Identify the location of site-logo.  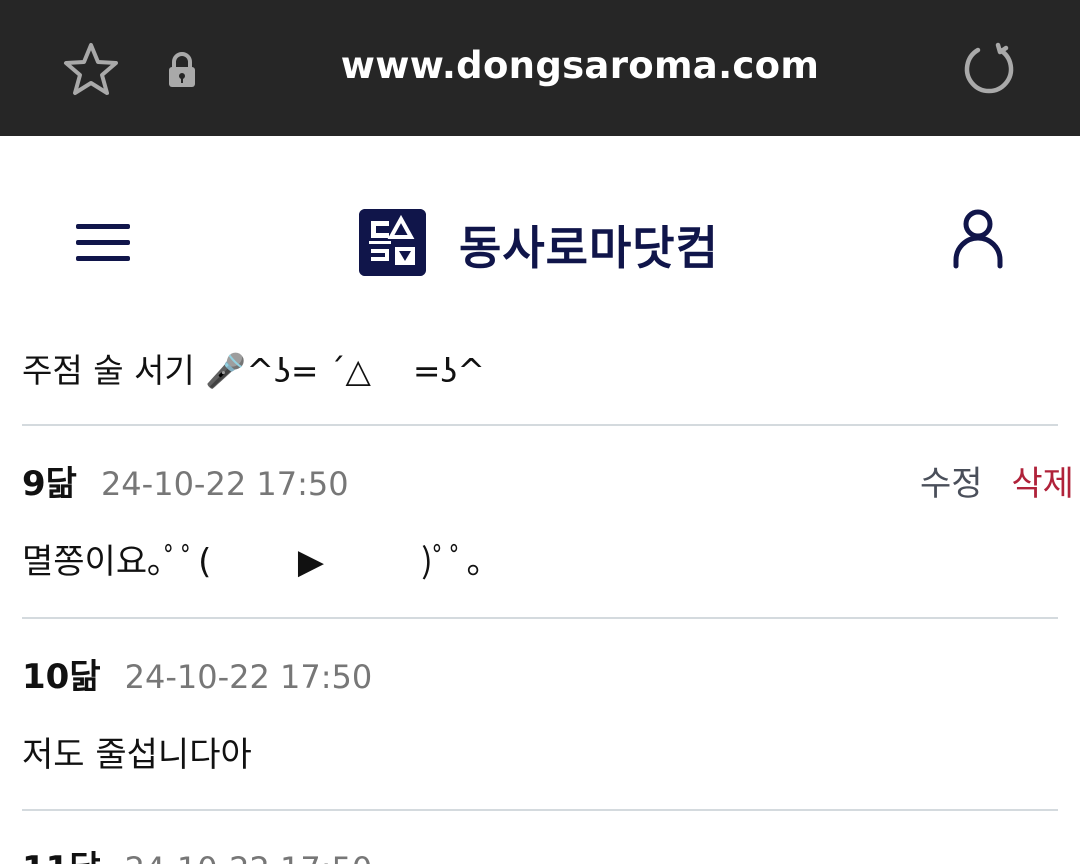
(392, 242).